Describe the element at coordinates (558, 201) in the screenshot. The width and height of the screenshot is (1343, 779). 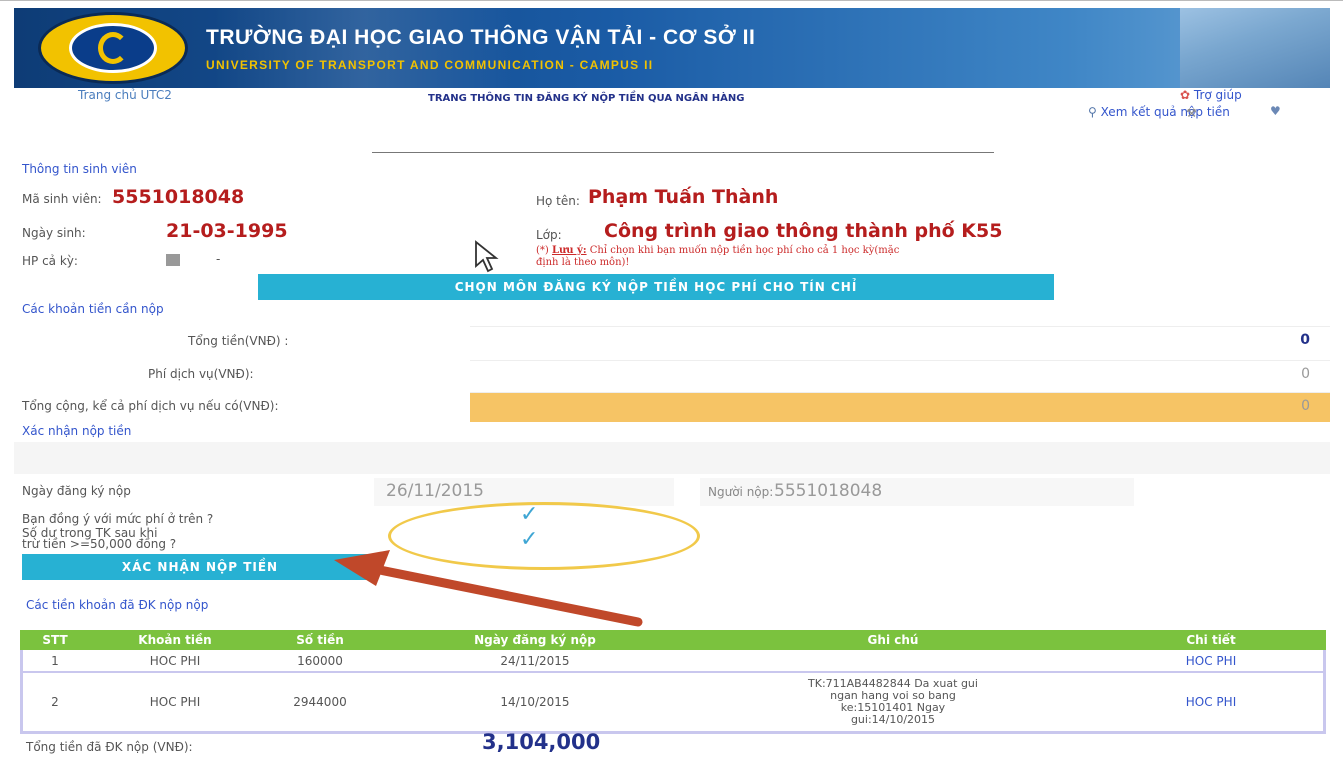
I see `student-name-label: Họ tên:` at that location.